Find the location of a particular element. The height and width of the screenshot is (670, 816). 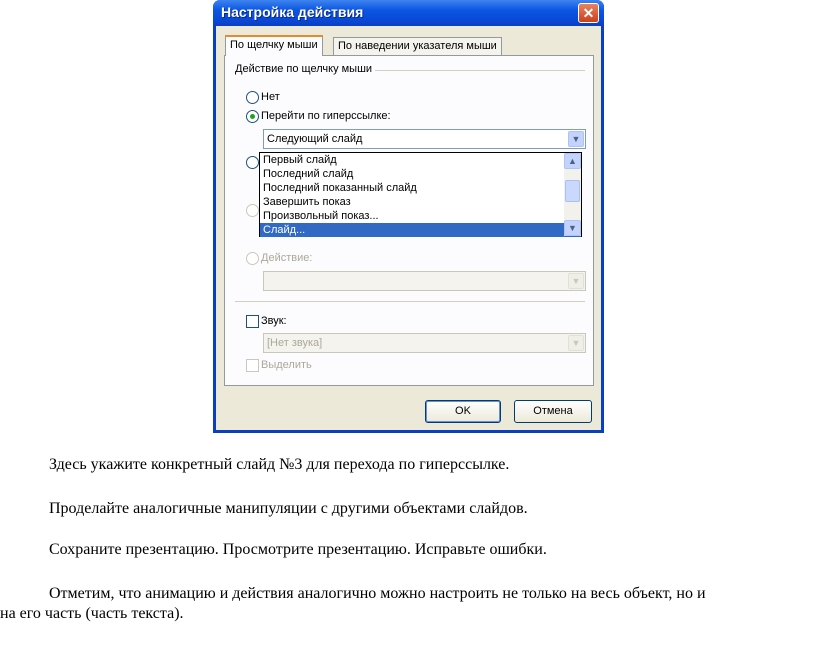

dropdown-scrollbar: ▲ ▼ is located at coordinates (572, 194).